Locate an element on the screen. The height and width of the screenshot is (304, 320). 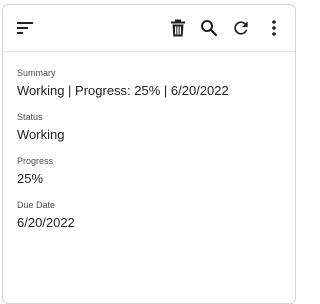
delete-icon is located at coordinates (178, 28).